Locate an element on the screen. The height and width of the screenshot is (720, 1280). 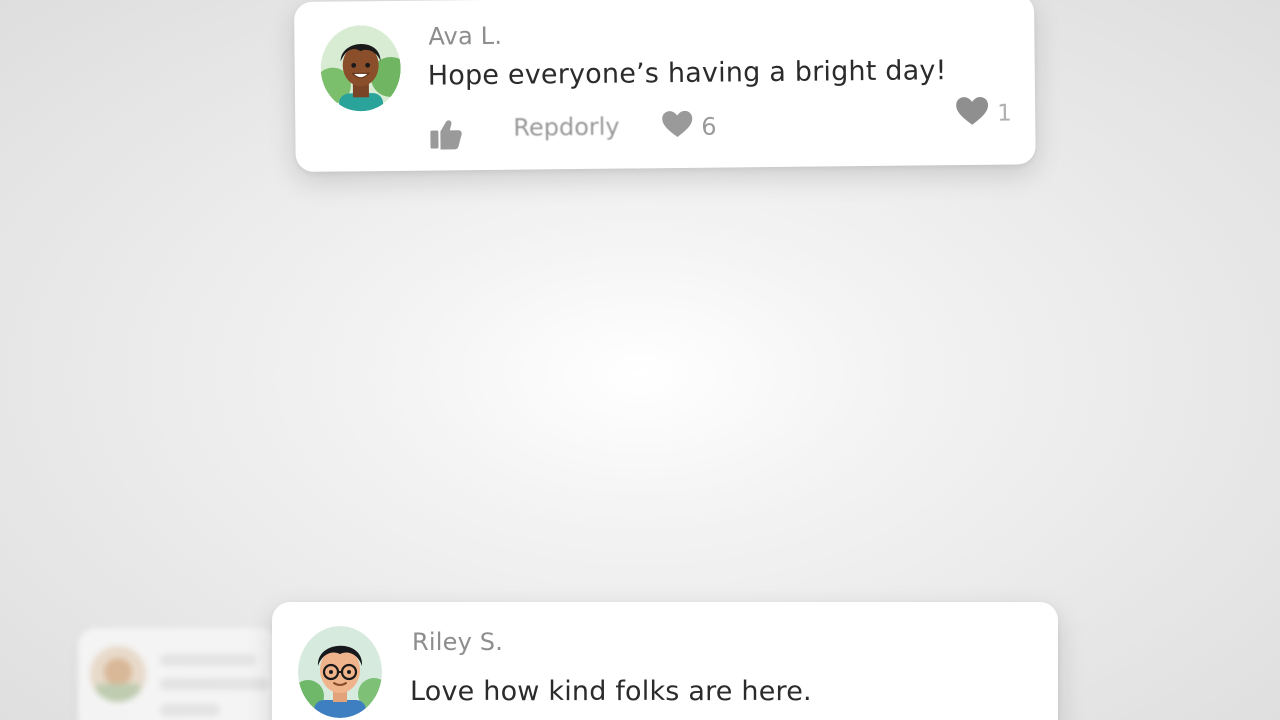
comment-text: Love how kind folks are here. is located at coordinates (611, 691).